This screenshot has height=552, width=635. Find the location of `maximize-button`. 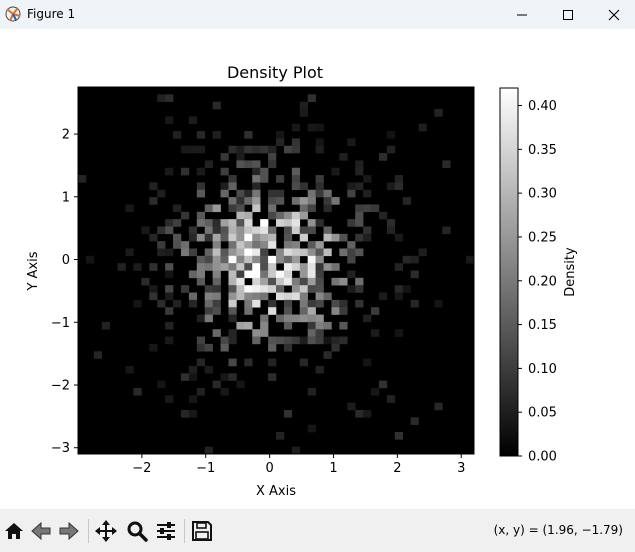

maximize-button is located at coordinates (568, 14).